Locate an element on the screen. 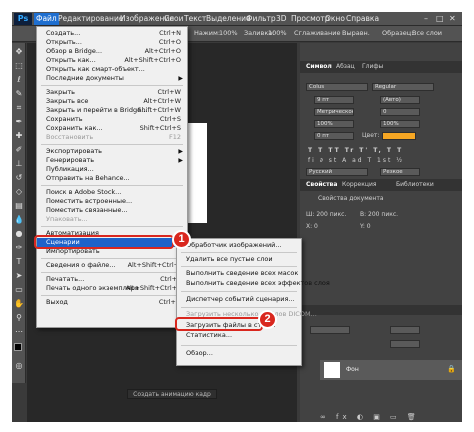  lasso-tool-icon: ℓ is located at coordinates (19, 80).